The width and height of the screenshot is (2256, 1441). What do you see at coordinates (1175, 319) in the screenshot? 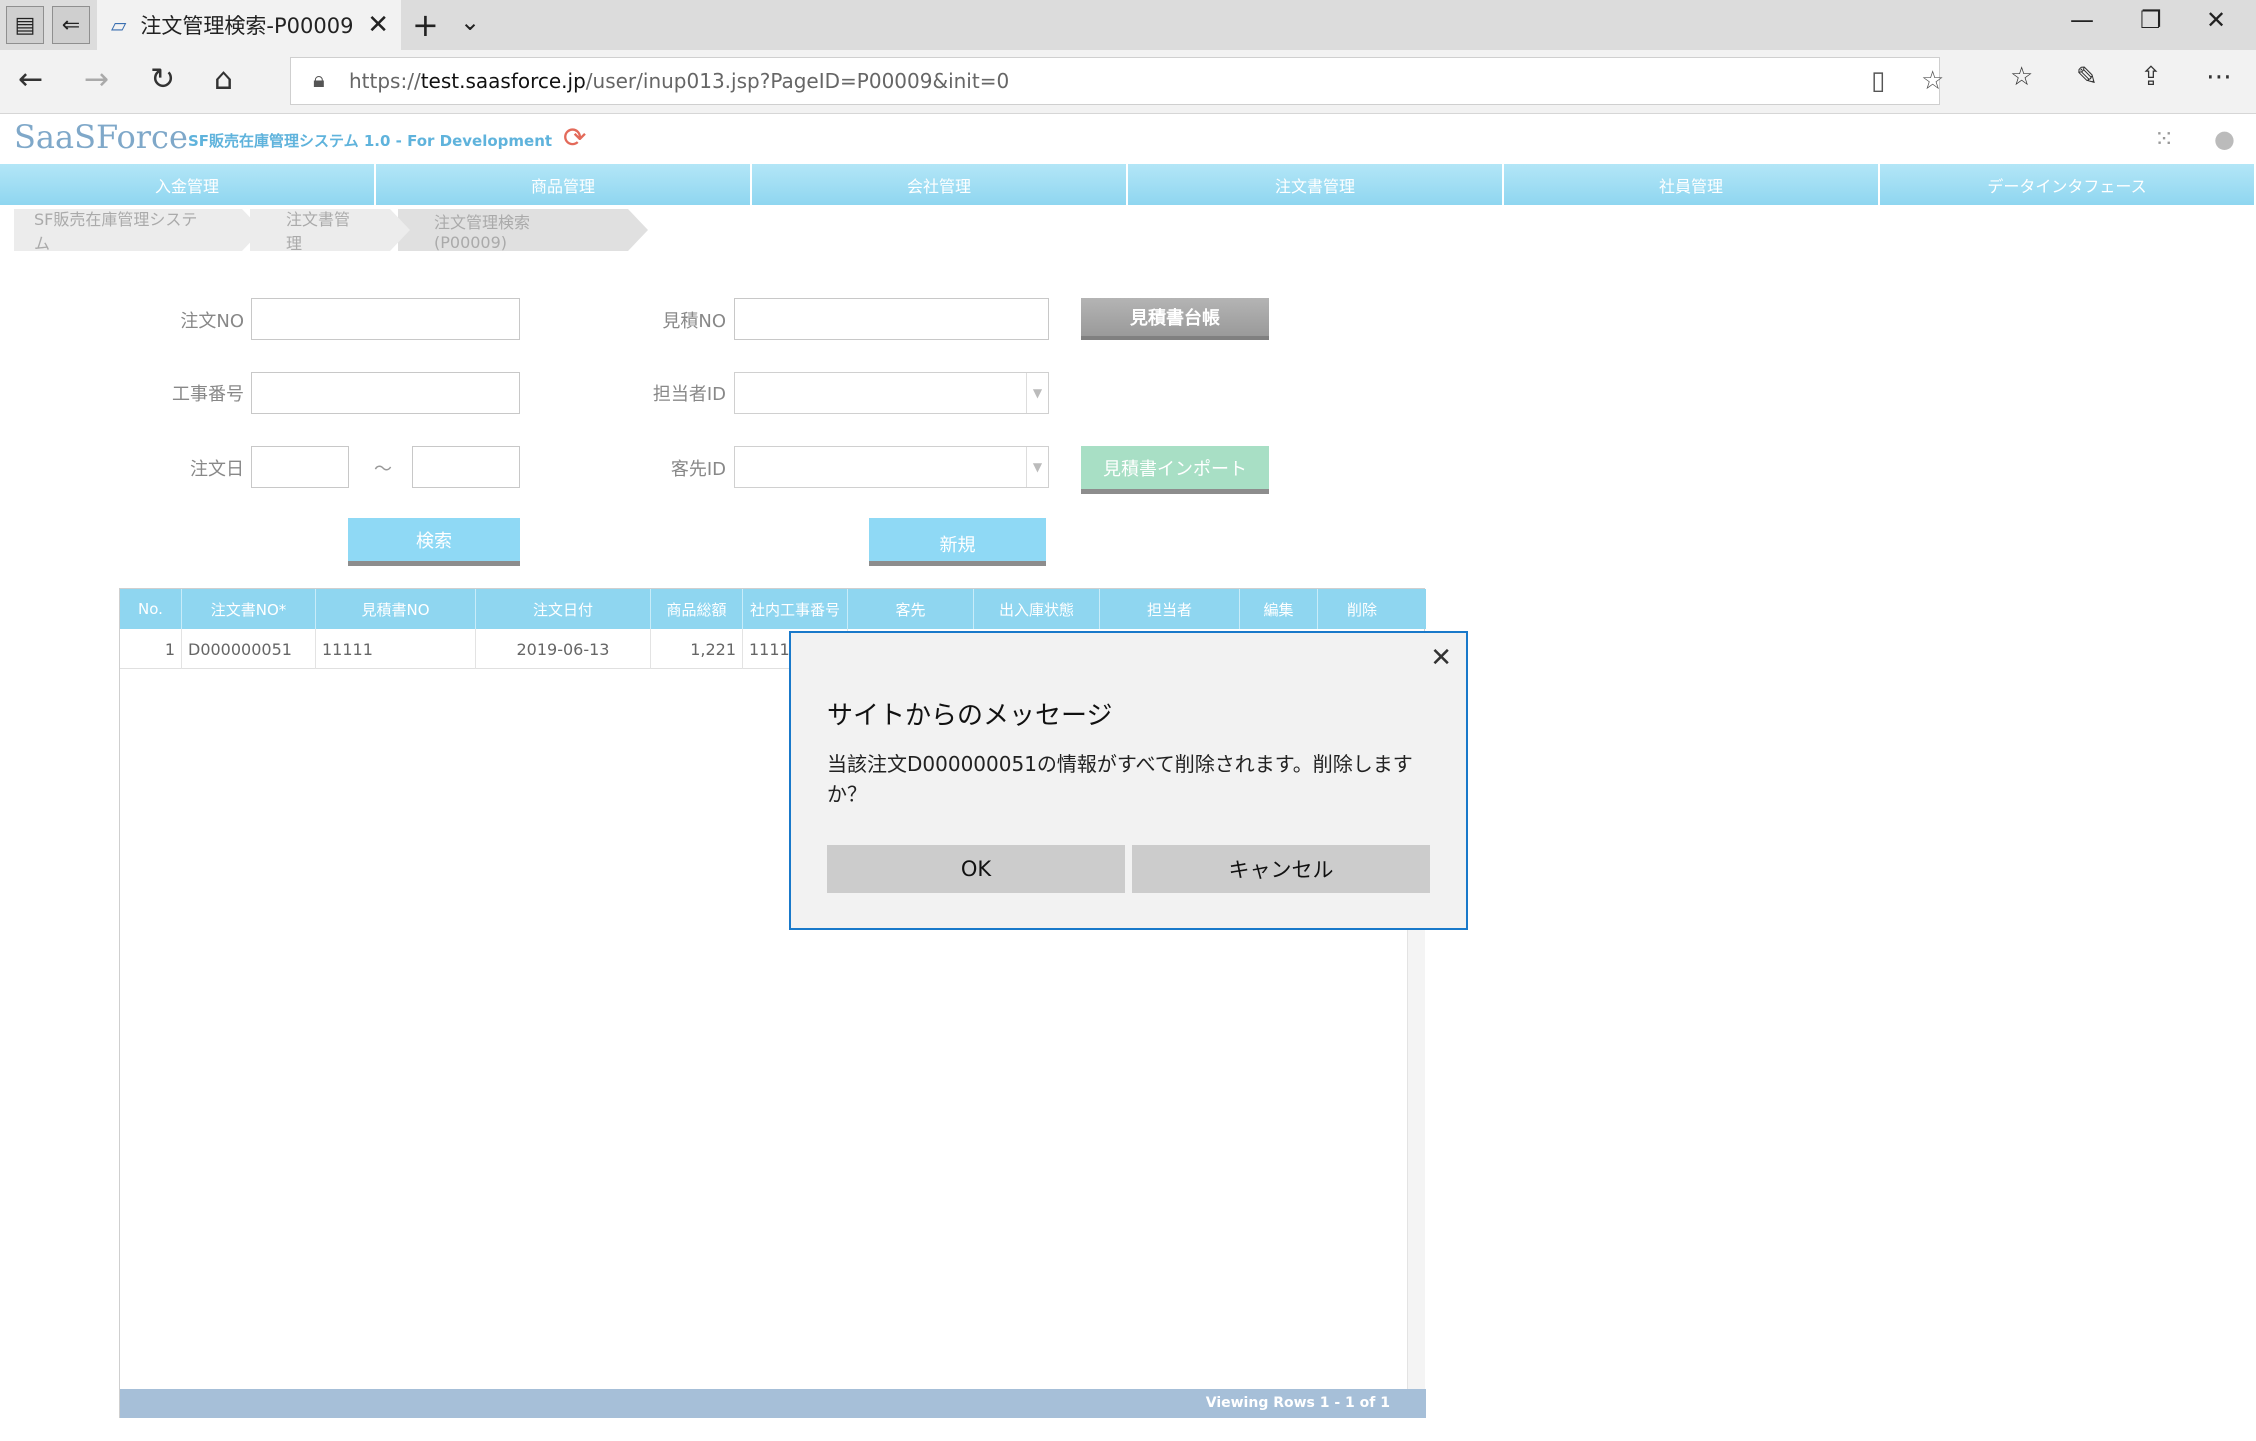
I see `estimate-ledger-button: 見積書台帳` at bounding box center [1175, 319].